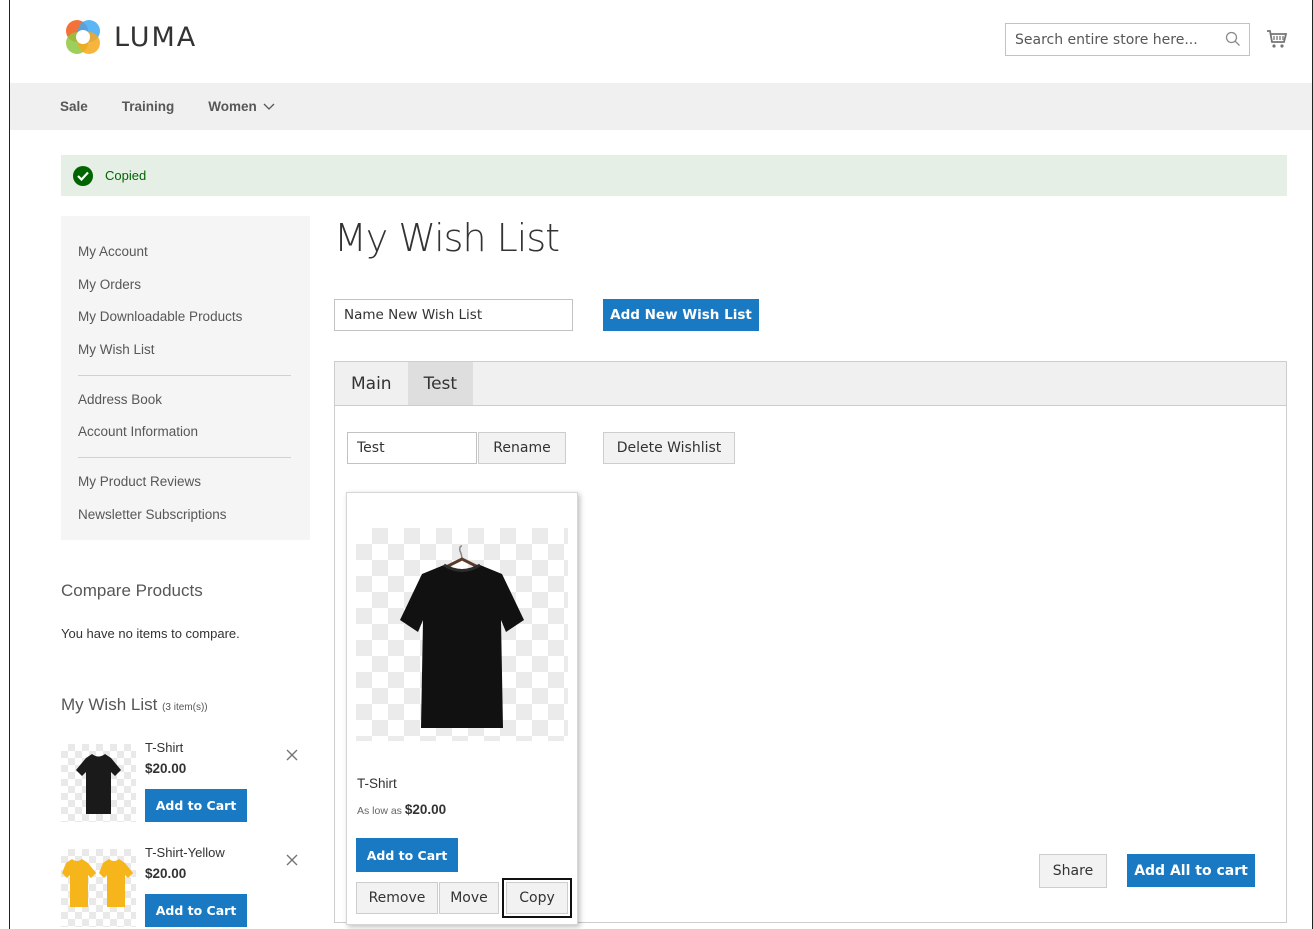 Image resolution: width=1313 pixels, height=929 pixels. What do you see at coordinates (453, 315) in the screenshot?
I see `new-wishlist-name-input` at bounding box center [453, 315].